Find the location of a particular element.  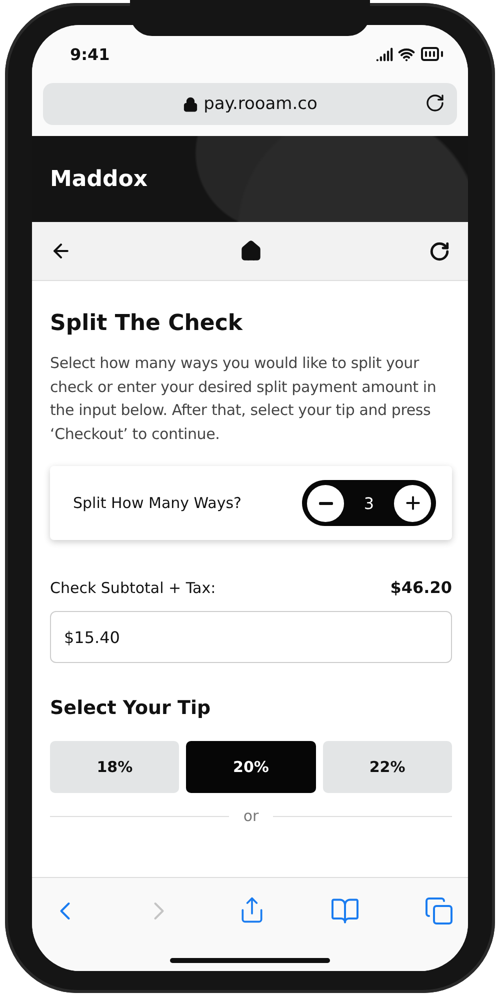

tip-option: 20% is located at coordinates (251, 767).